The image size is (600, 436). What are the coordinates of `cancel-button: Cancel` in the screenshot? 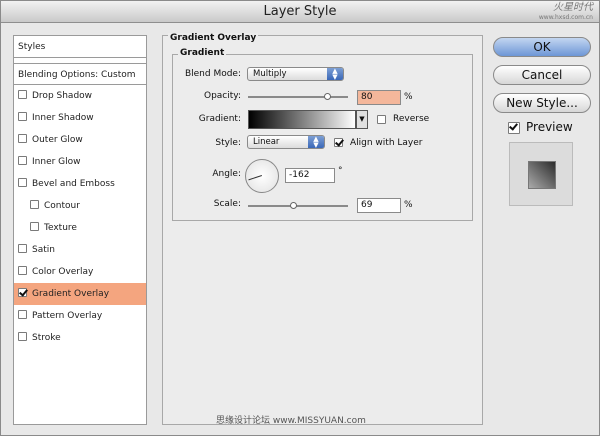 It's located at (542, 75).